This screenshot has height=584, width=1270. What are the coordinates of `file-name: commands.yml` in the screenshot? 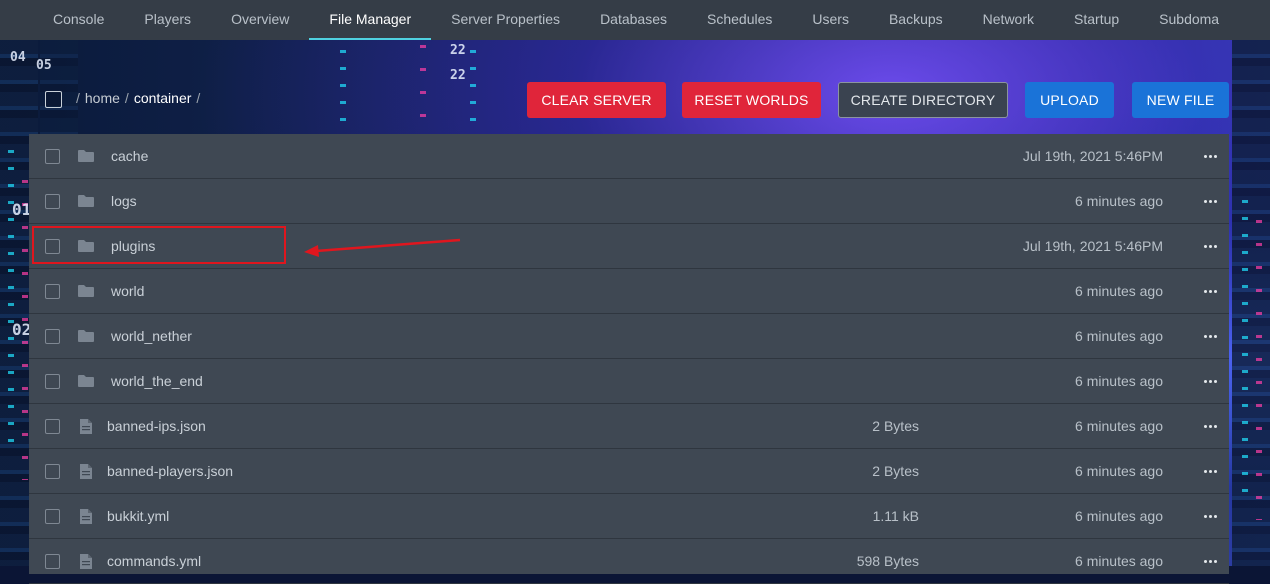 It's located at (154, 561).